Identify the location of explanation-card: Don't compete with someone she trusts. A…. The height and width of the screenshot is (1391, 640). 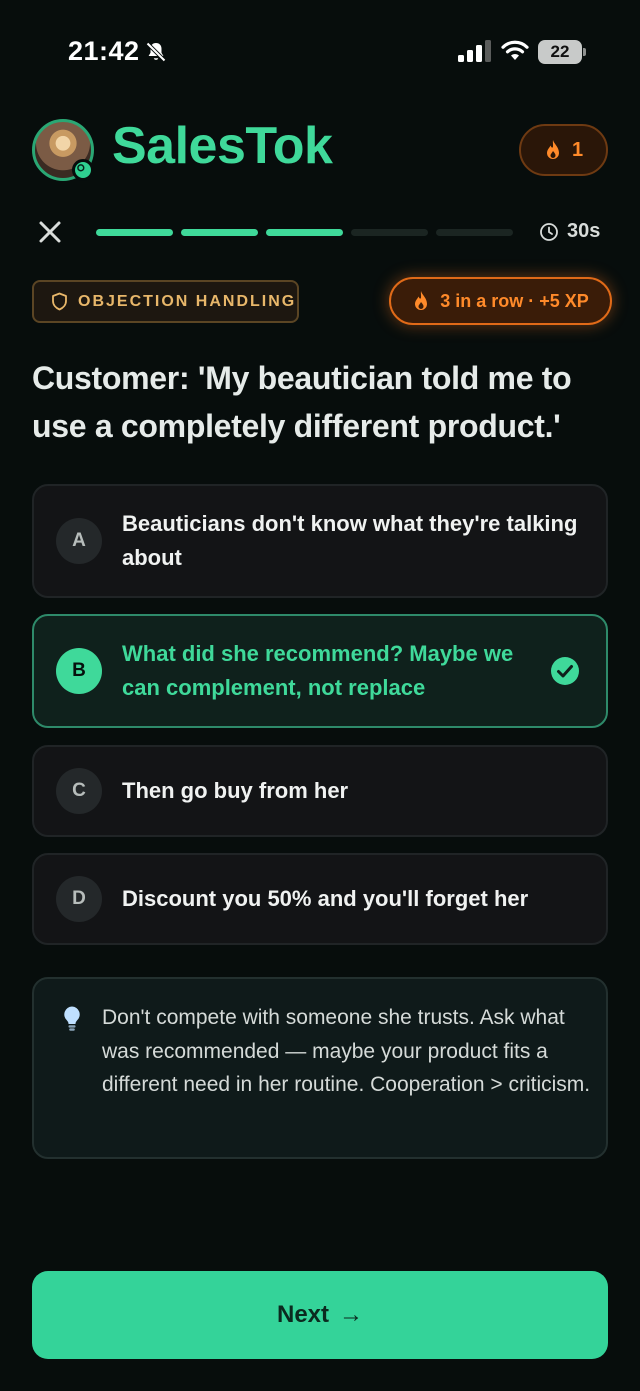
(320, 1068).